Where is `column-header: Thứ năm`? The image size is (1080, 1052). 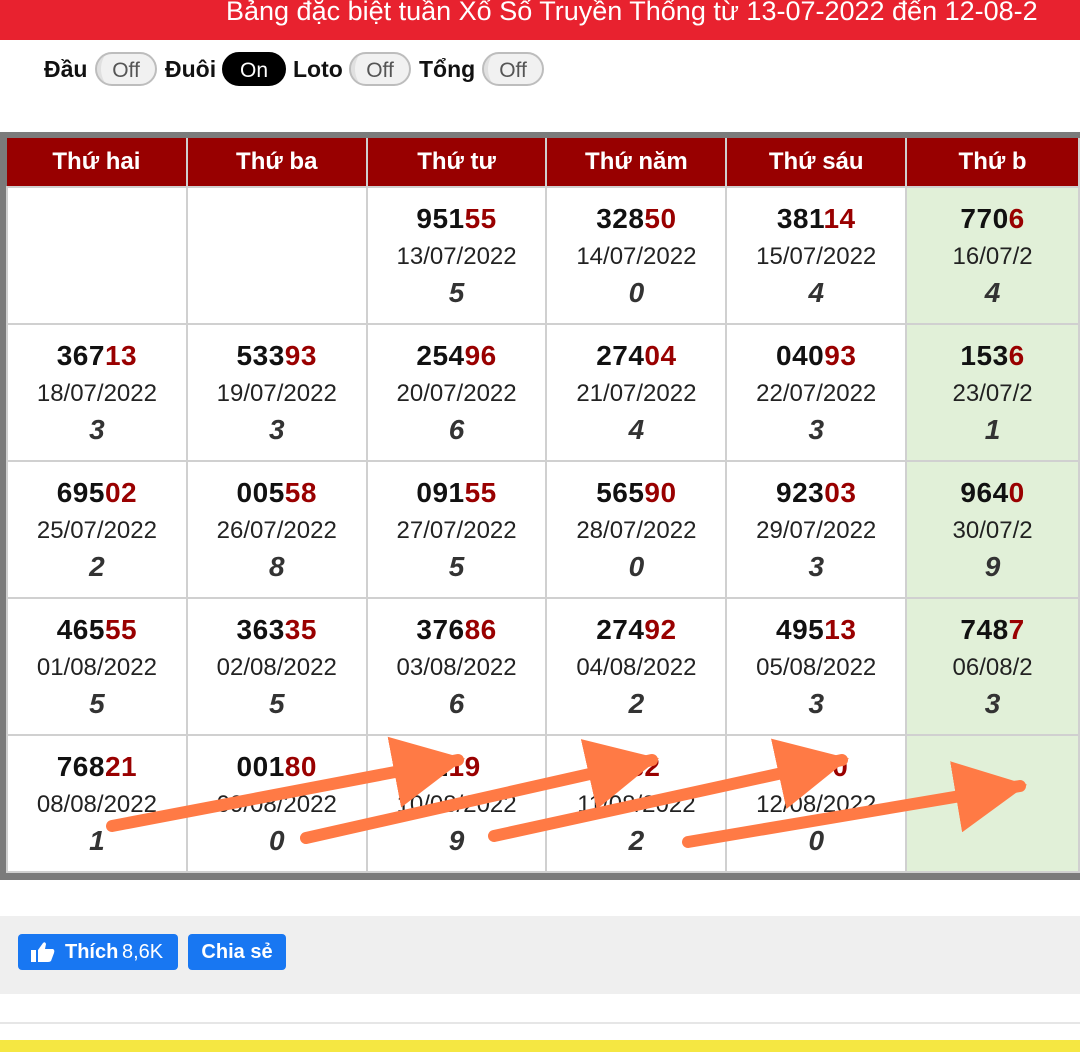
column-header: Thứ năm is located at coordinates (637, 162).